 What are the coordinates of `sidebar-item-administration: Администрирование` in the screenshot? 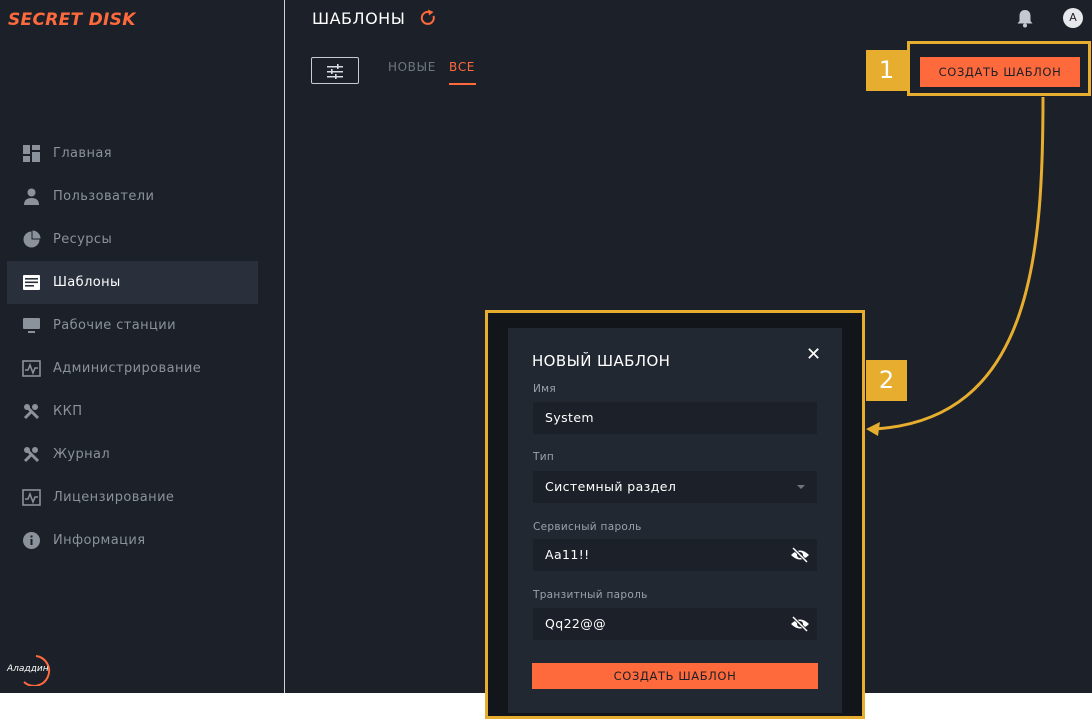 It's located at (132, 368).